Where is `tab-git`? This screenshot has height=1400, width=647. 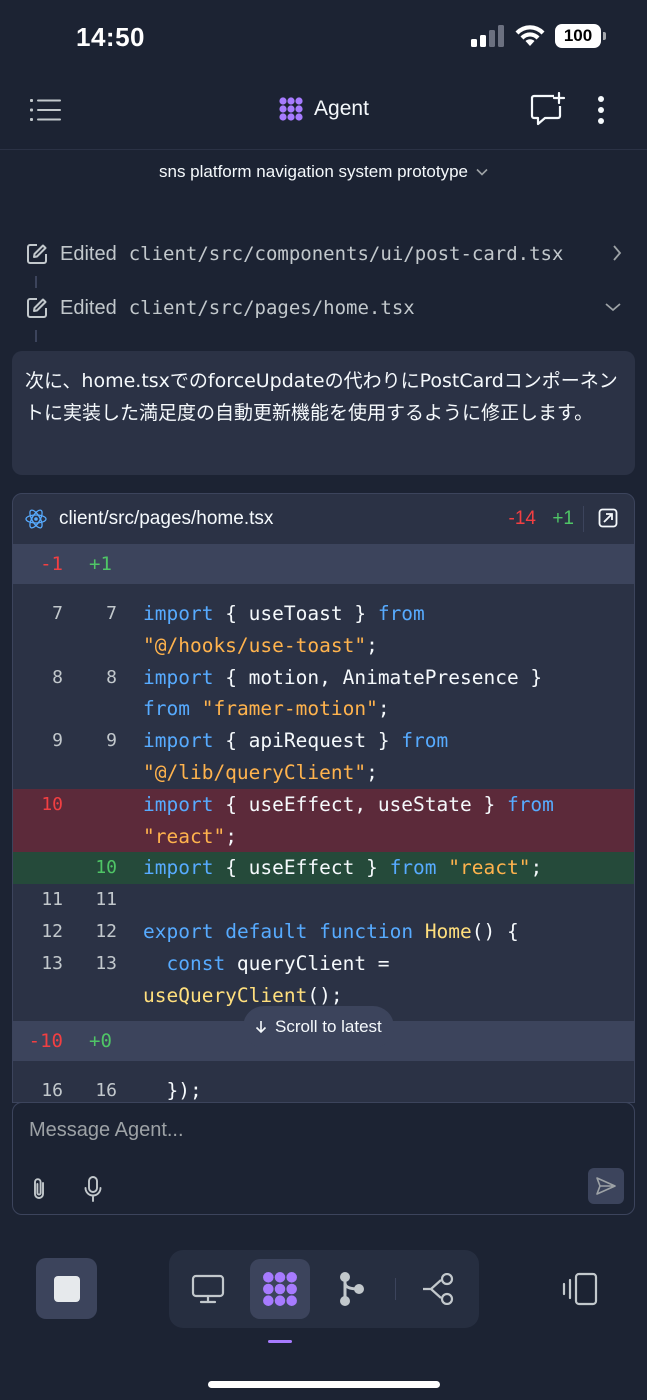 tab-git is located at coordinates (352, 1289).